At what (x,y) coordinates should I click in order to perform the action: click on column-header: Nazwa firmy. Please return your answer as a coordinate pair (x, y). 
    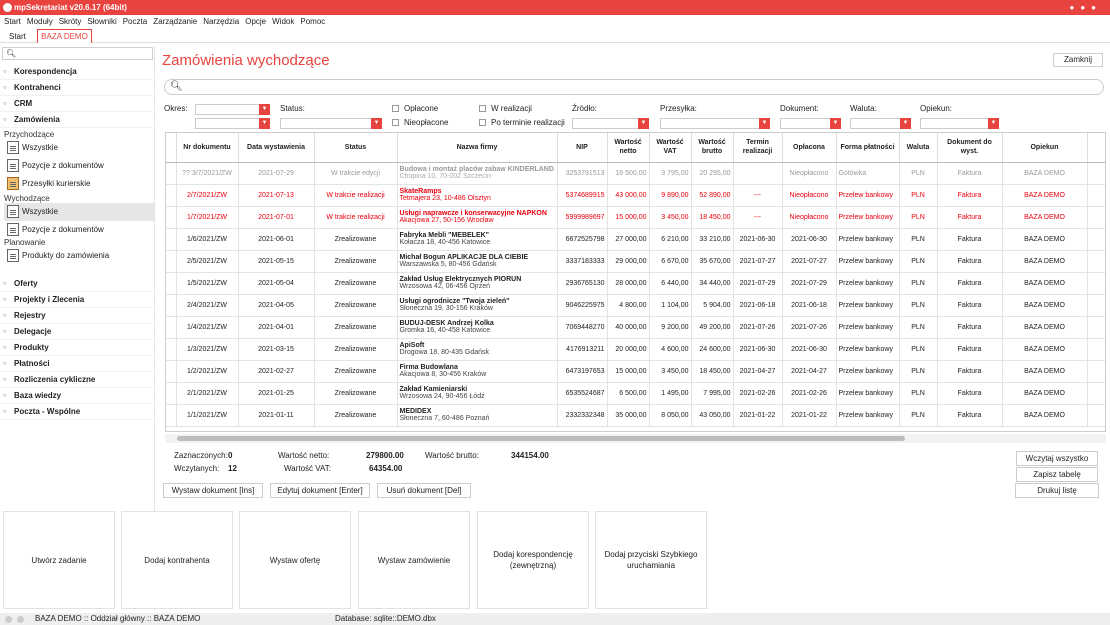
    Looking at the image, I should click on (477, 148).